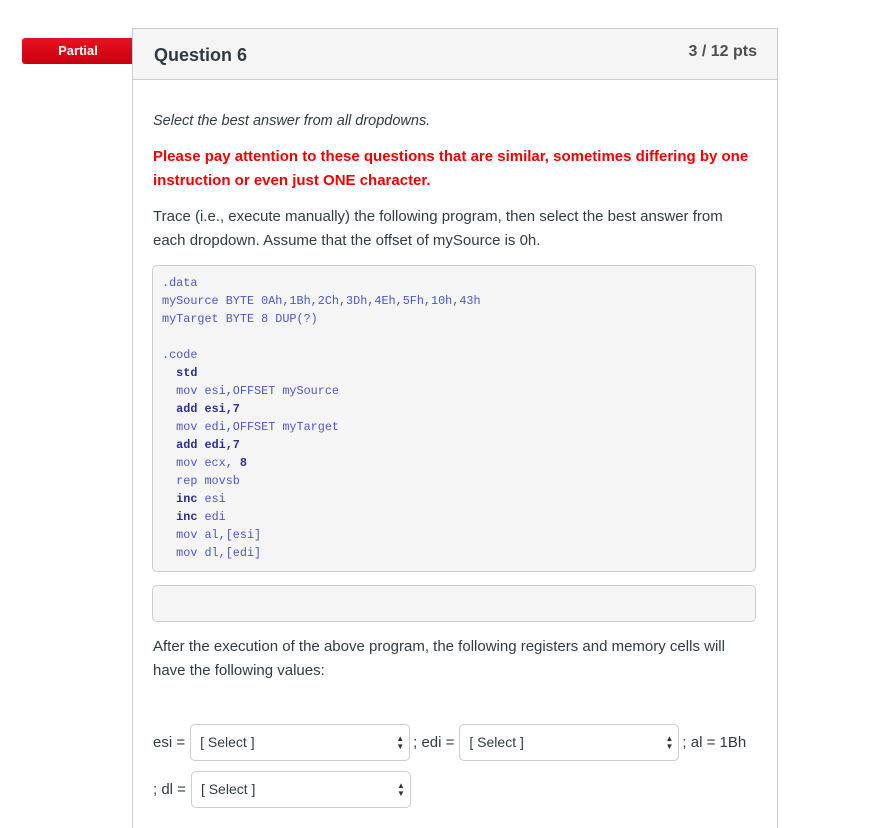  Describe the element at coordinates (454, 499) in the screenshot. I see `code-line: inc esi` at that location.